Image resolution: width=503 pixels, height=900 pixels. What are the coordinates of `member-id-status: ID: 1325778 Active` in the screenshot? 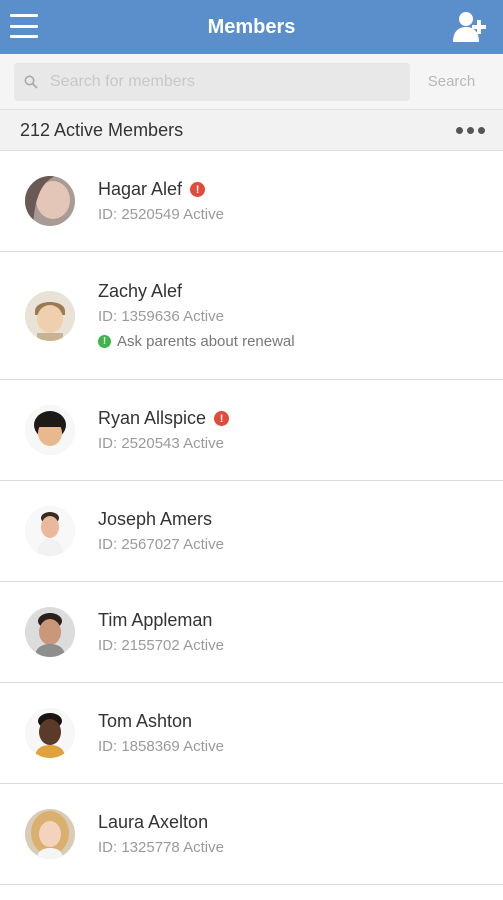 It's located at (161, 847).